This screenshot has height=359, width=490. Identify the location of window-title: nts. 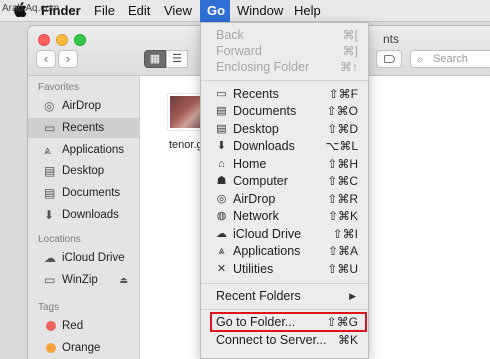
(391, 39).